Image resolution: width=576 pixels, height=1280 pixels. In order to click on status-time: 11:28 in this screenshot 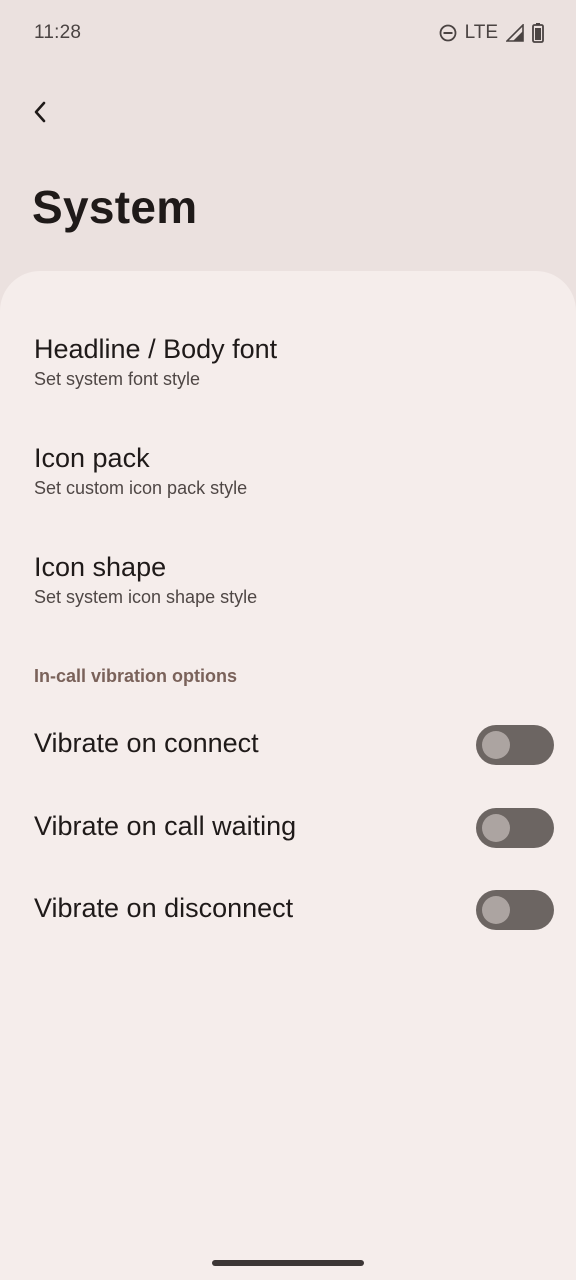, I will do `click(58, 32)`.